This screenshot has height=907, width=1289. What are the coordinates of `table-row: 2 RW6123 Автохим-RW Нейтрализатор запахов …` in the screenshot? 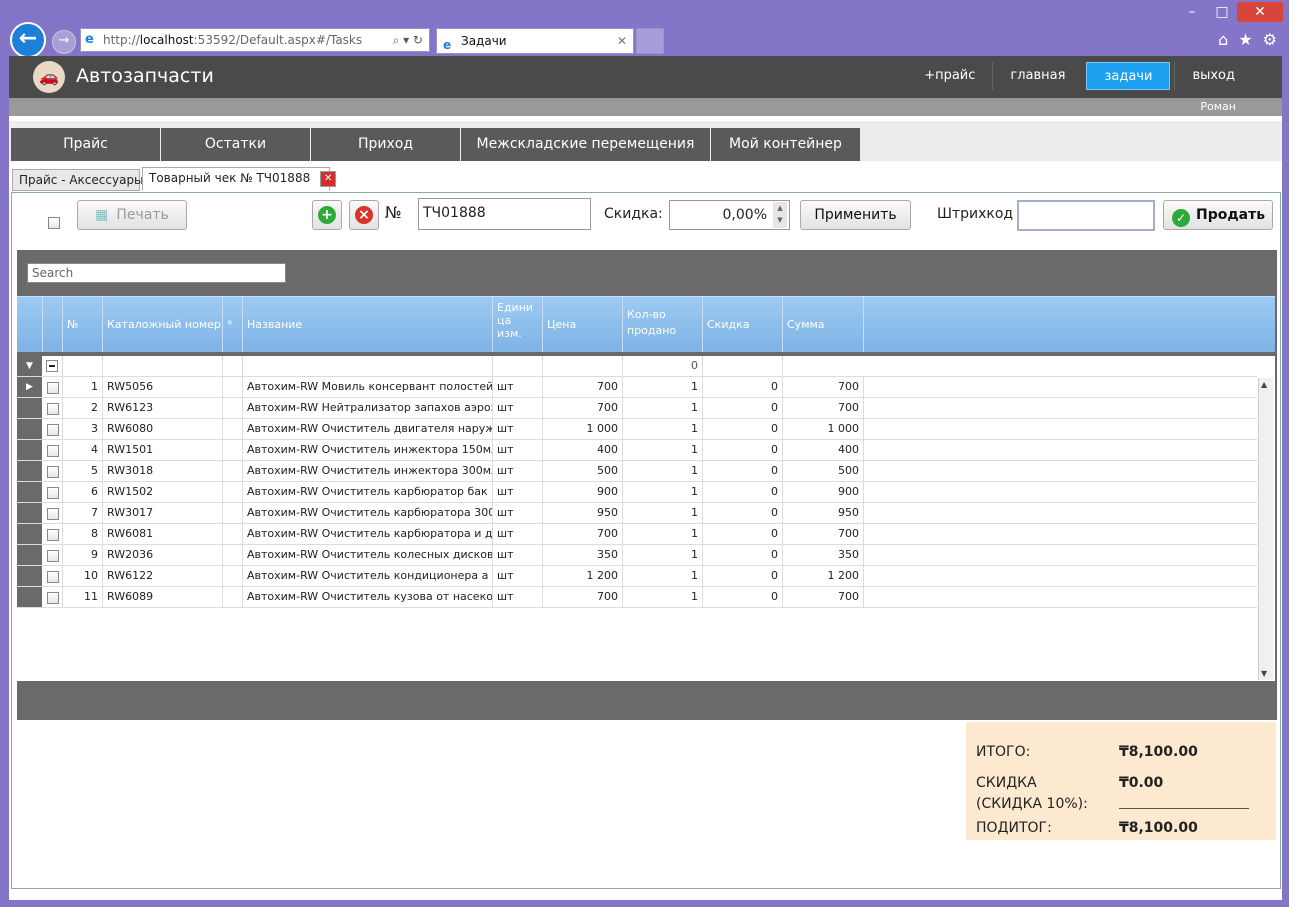 It's located at (637, 408).